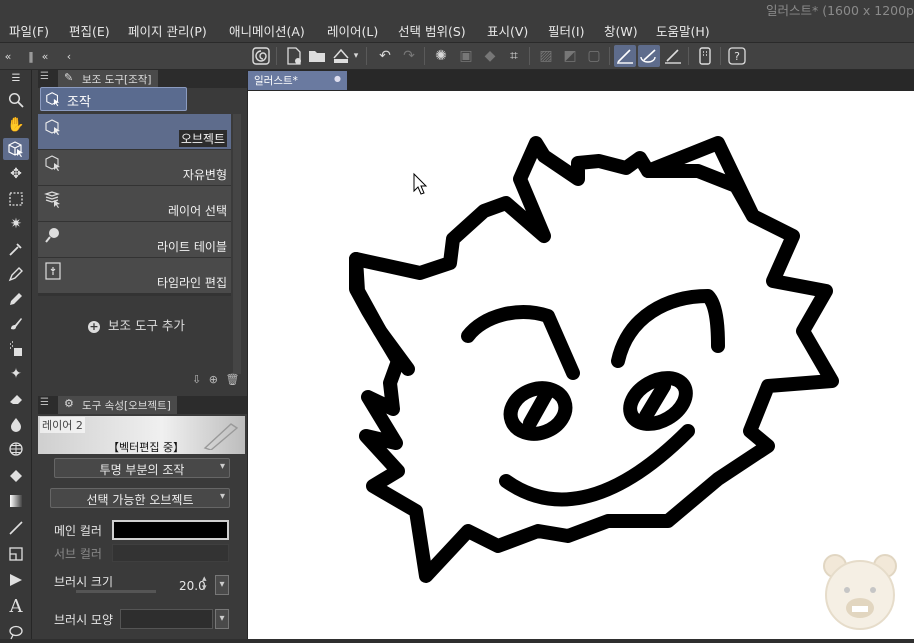 This screenshot has width=914, height=643. I want to click on tool-property-tab: ⚙ 도구 속성[오브젝트], so click(117, 405).